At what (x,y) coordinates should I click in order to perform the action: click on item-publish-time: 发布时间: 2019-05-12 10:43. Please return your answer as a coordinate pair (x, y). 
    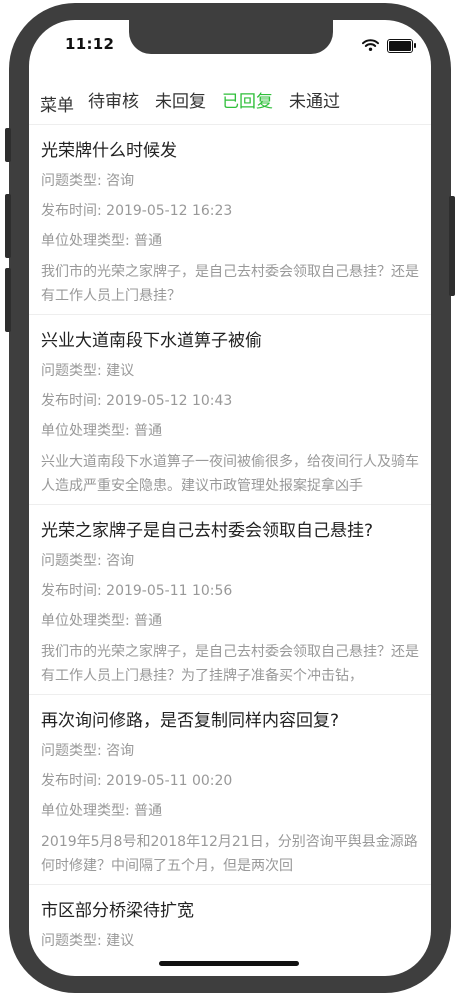
    Looking at the image, I should click on (137, 401).